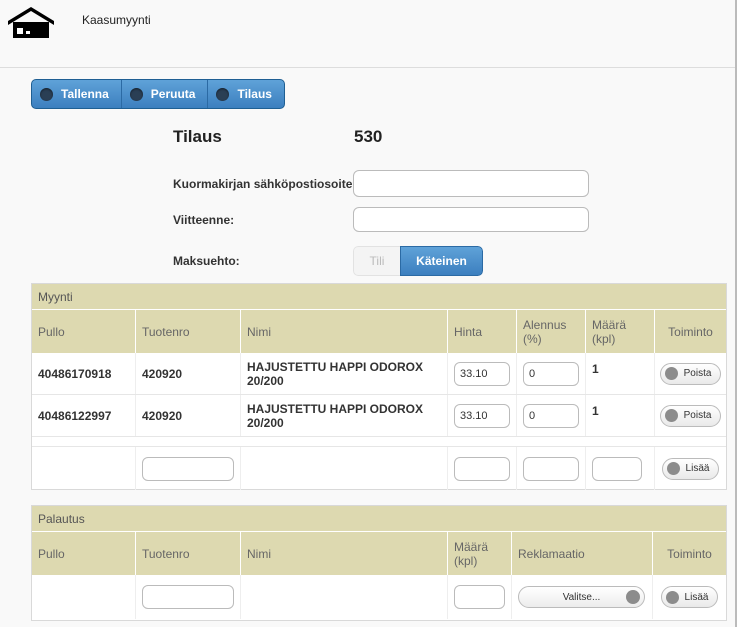  Describe the element at coordinates (471, 183) in the screenshot. I see `email-field` at that location.